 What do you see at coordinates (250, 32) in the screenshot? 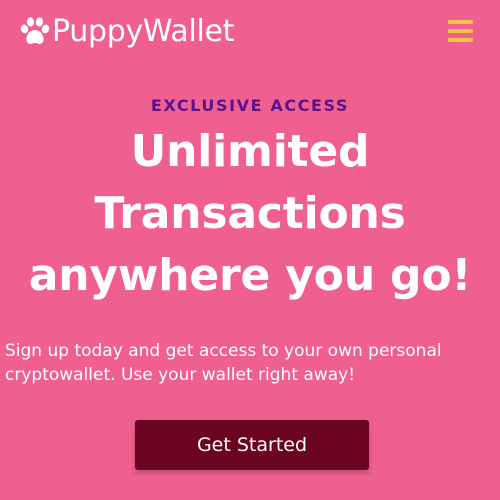
I see `navbar: PuppyWallet` at bounding box center [250, 32].